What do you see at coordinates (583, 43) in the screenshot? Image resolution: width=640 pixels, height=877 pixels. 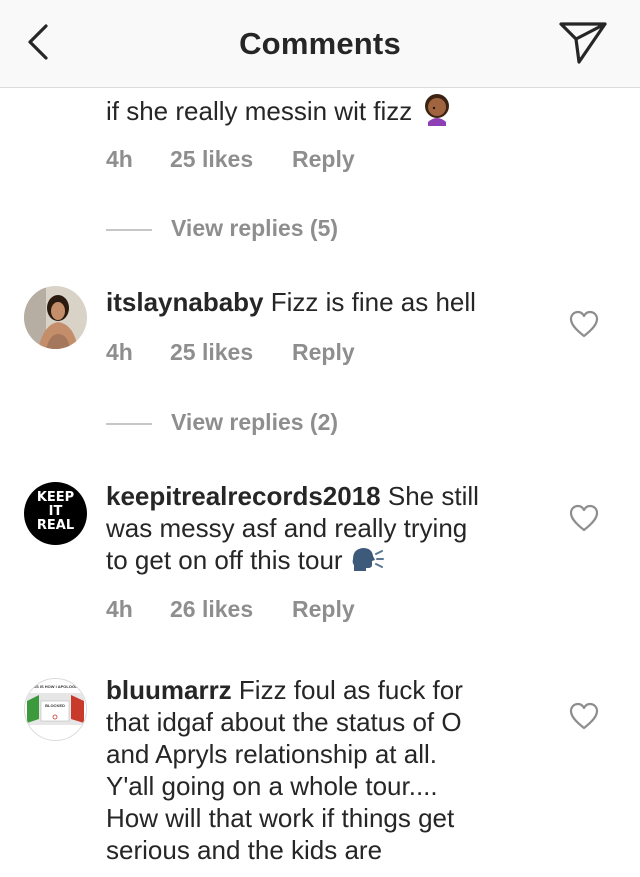 I see `direct-message-icon` at bounding box center [583, 43].